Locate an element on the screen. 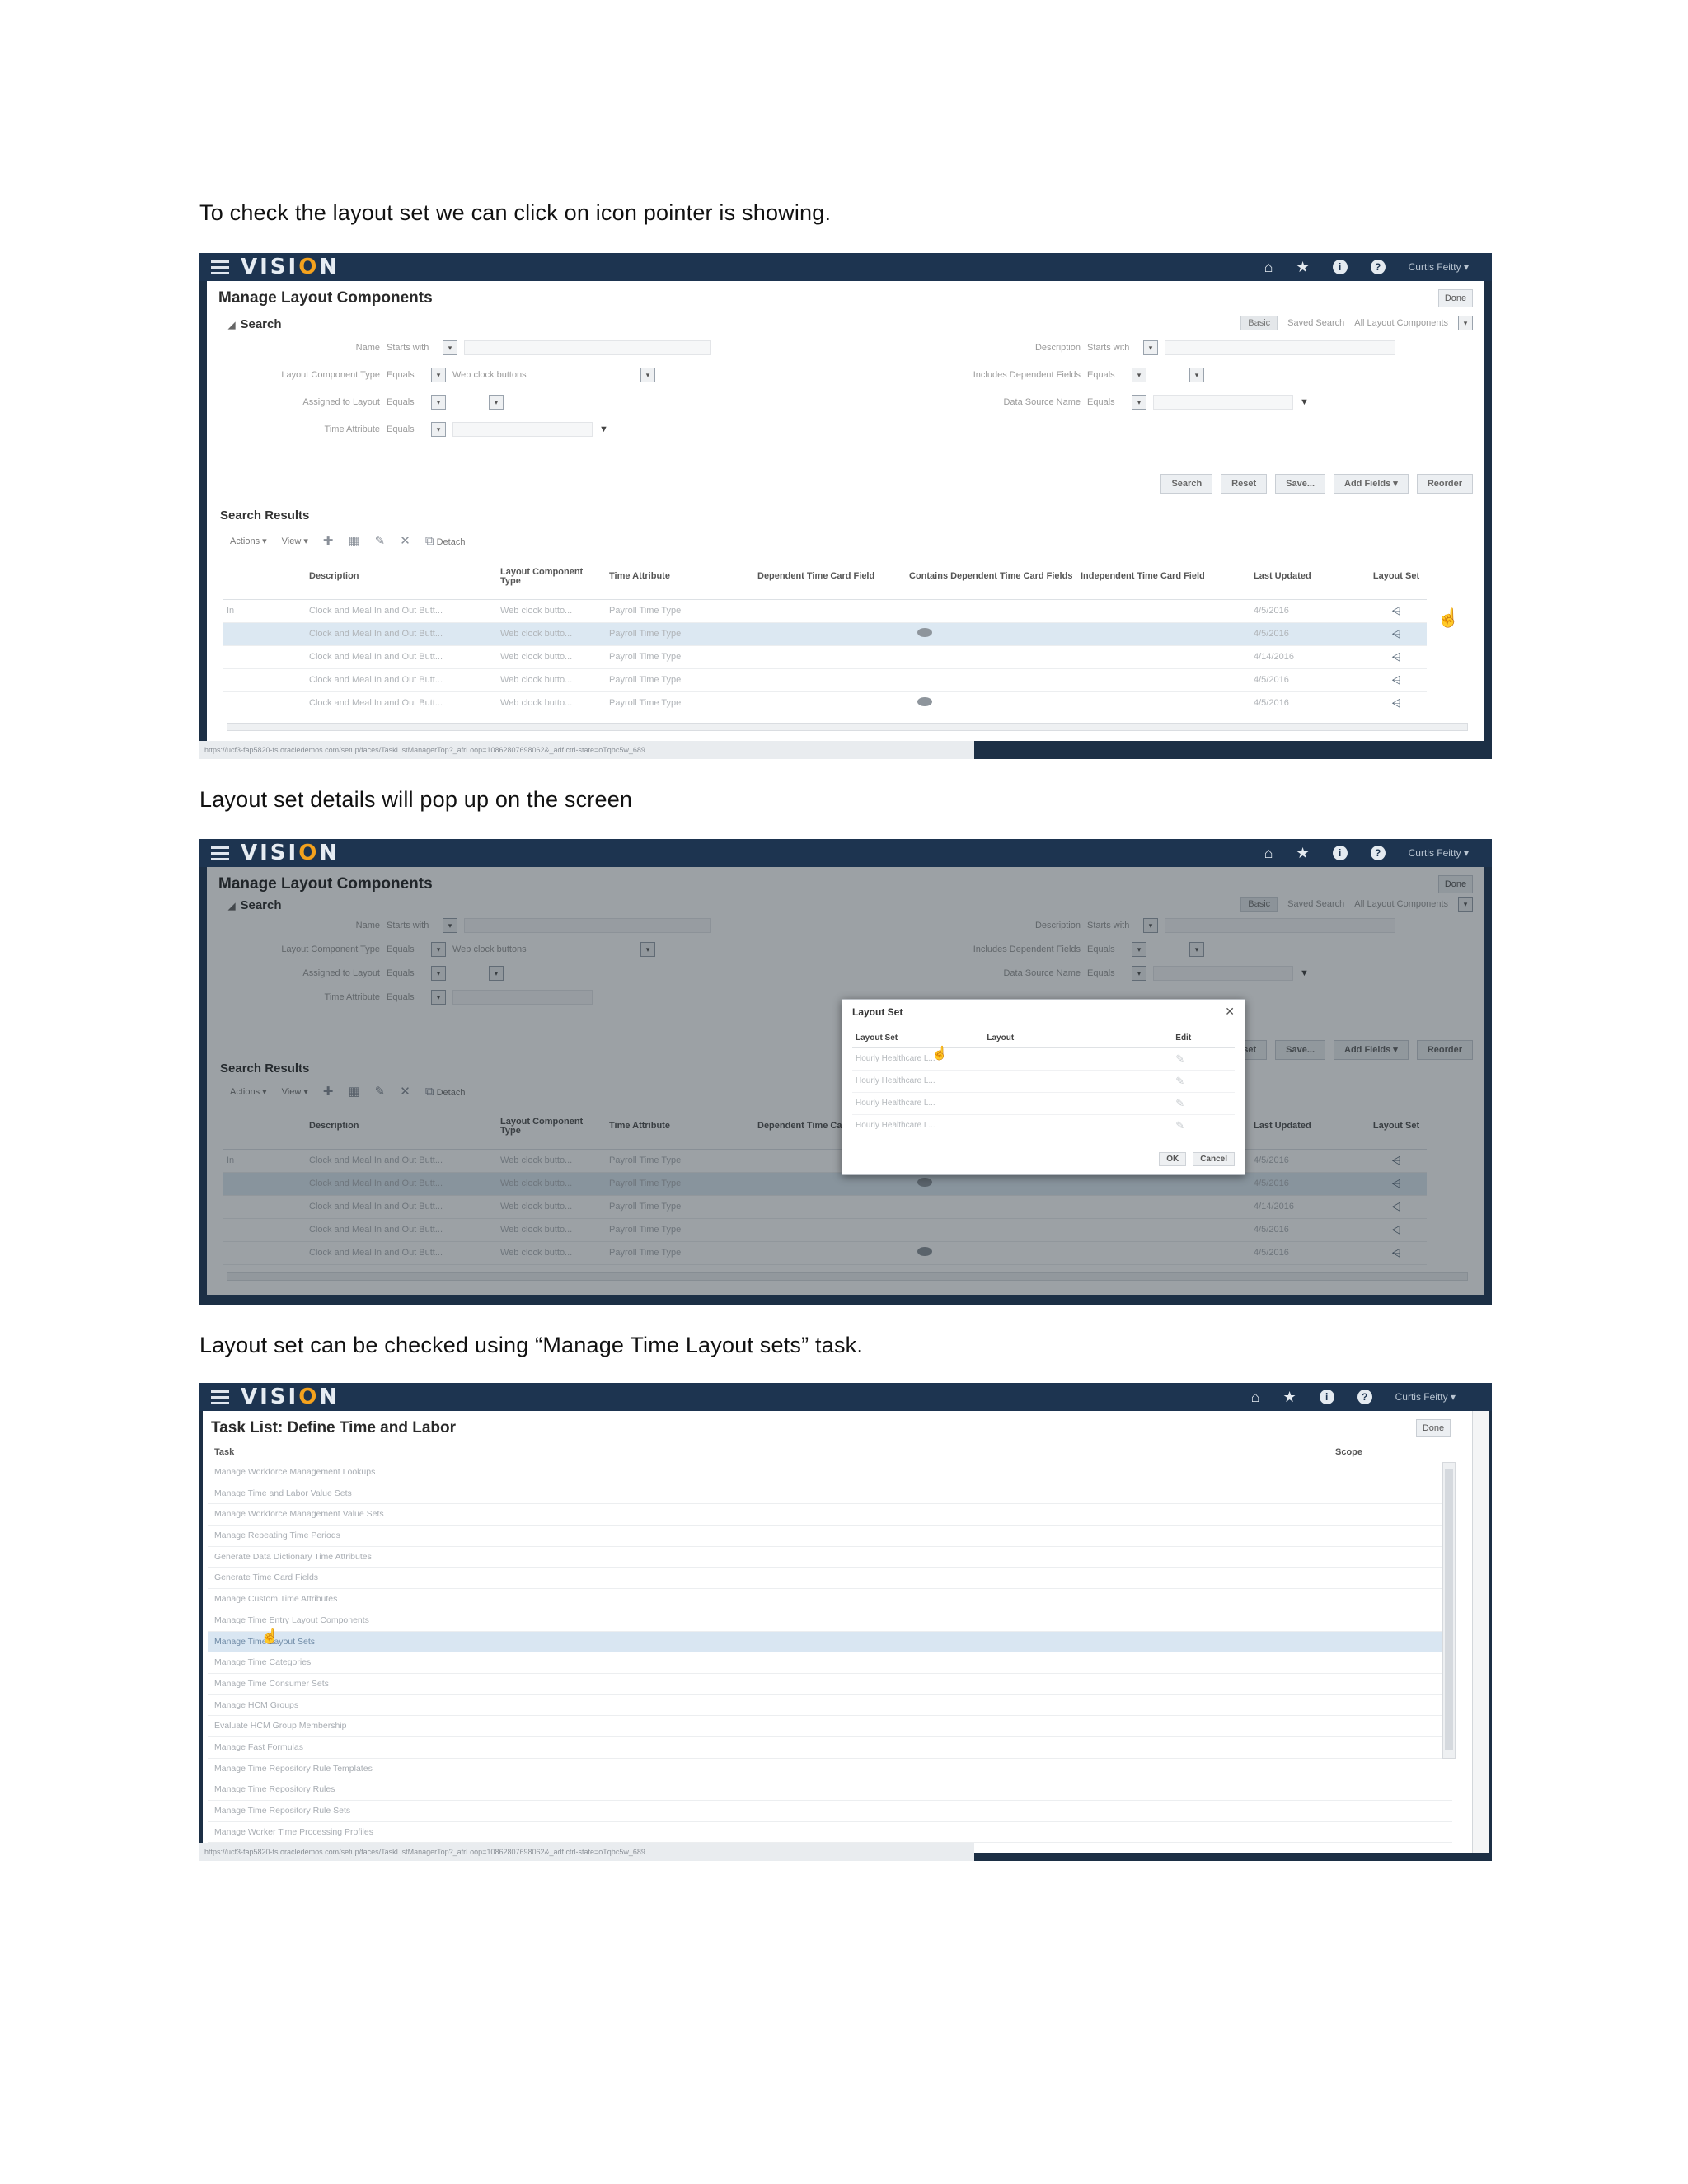  column-header: Independent Time Card Field is located at coordinates (1163, 577).